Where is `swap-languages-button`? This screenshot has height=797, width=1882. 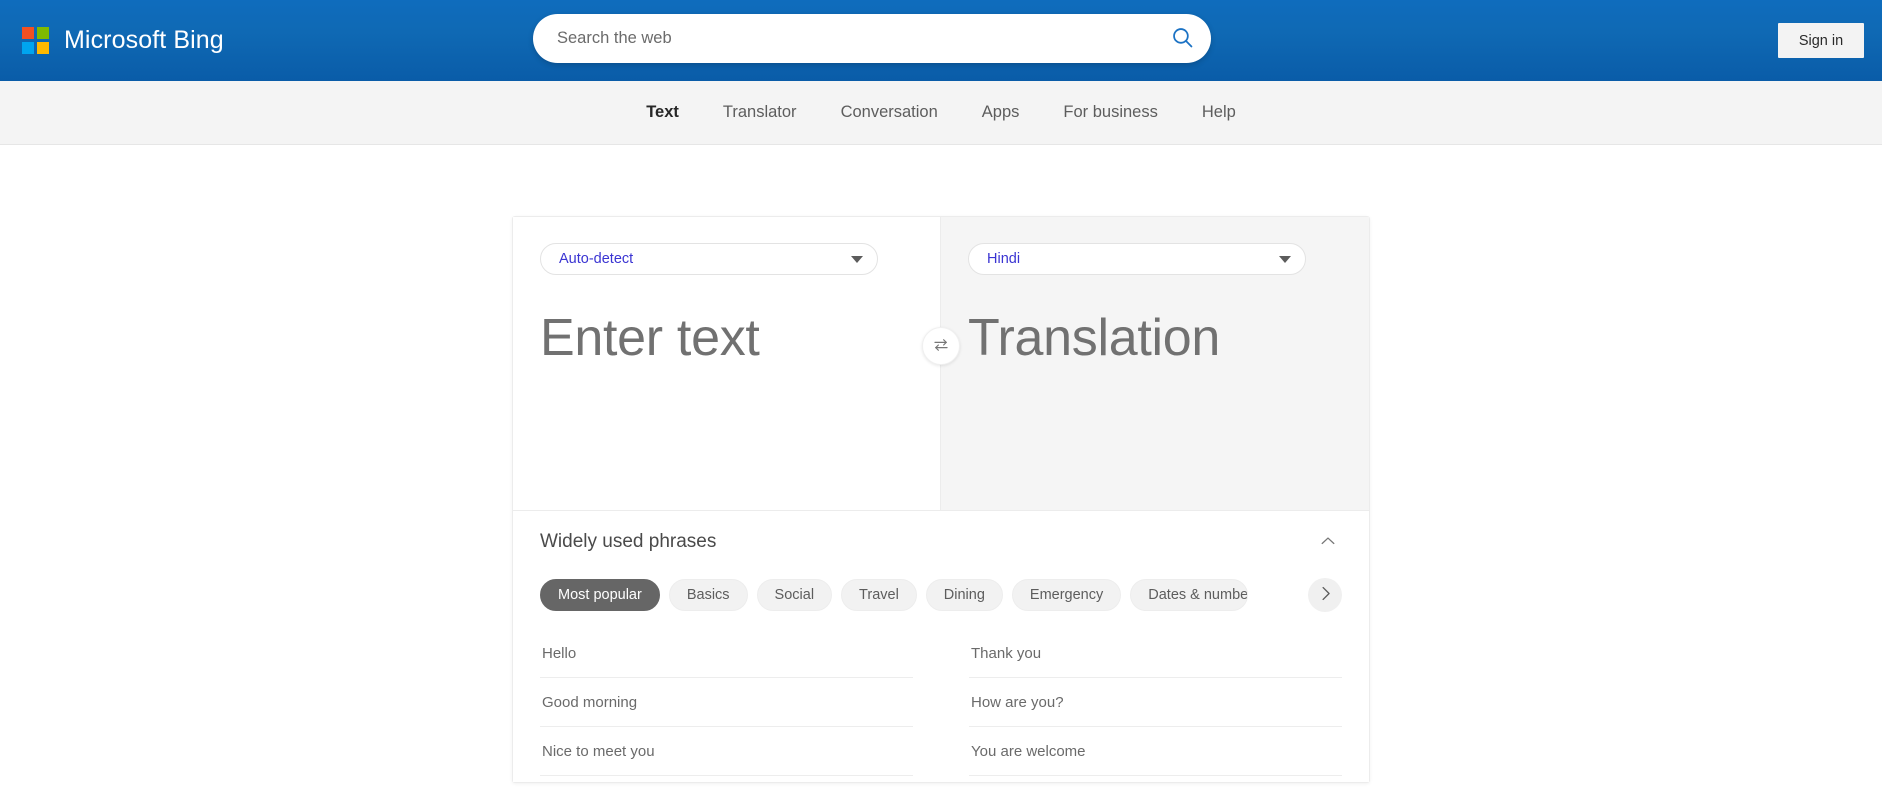 swap-languages-button is located at coordinates (941, 346).